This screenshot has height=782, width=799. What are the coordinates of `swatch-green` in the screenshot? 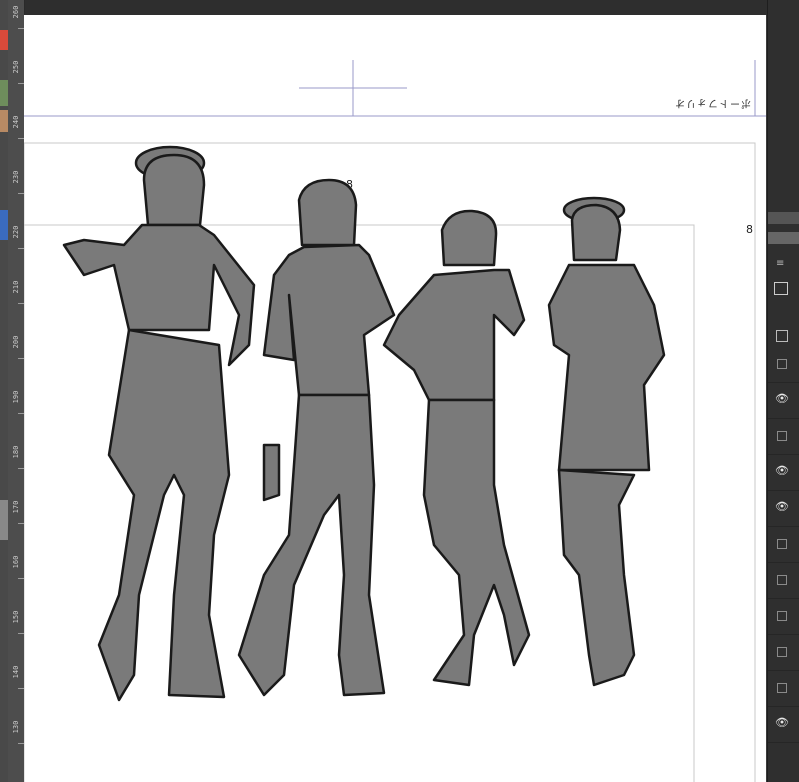 It's located at (4, 93).